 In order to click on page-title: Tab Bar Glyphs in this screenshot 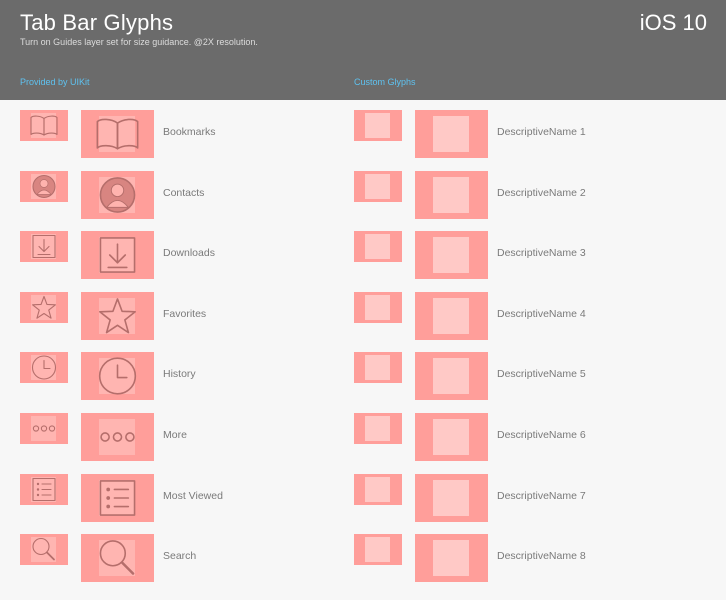, I will do `click(97, 22)`.